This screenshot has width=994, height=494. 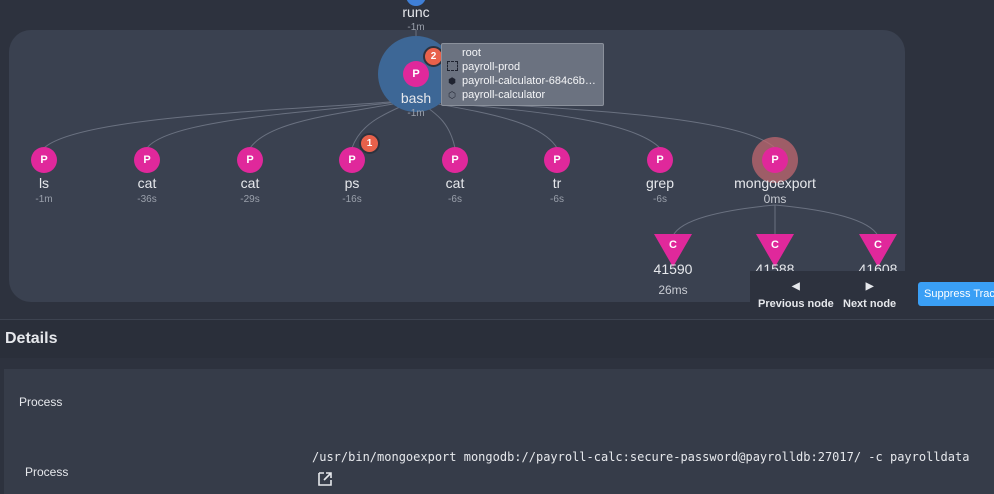 I want to click on previous-node-button: ◀ Previous node, so click(x=796, y=295).